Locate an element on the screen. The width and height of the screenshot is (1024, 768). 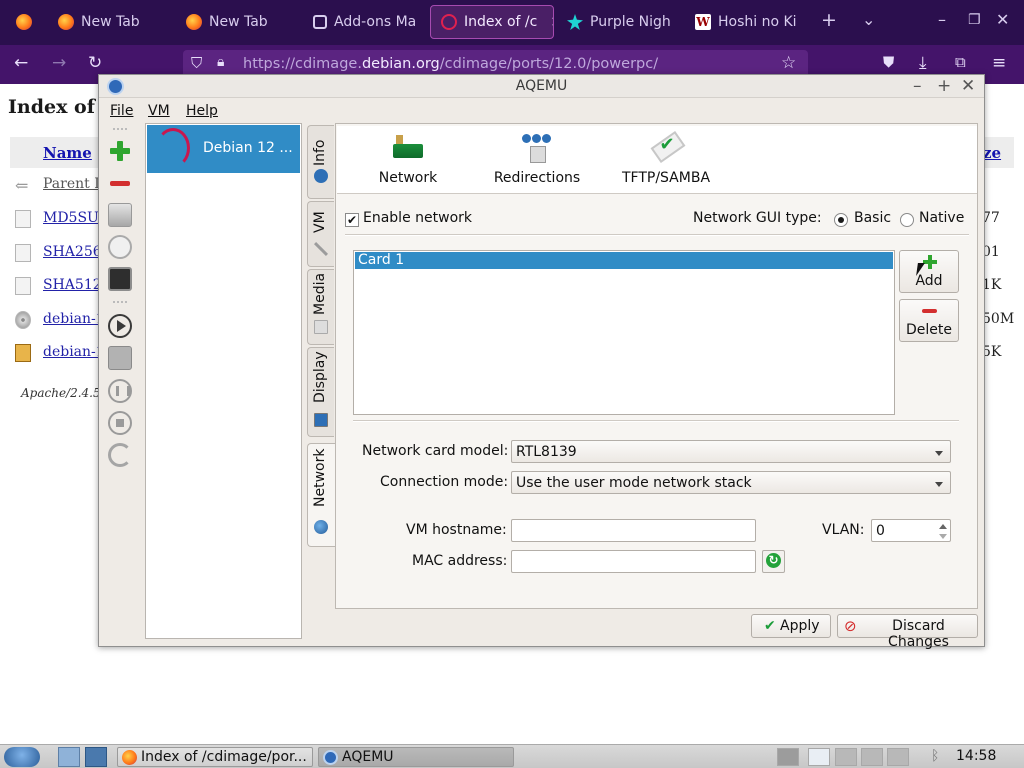
start-menu-icon is located at coordinates (22, 757).